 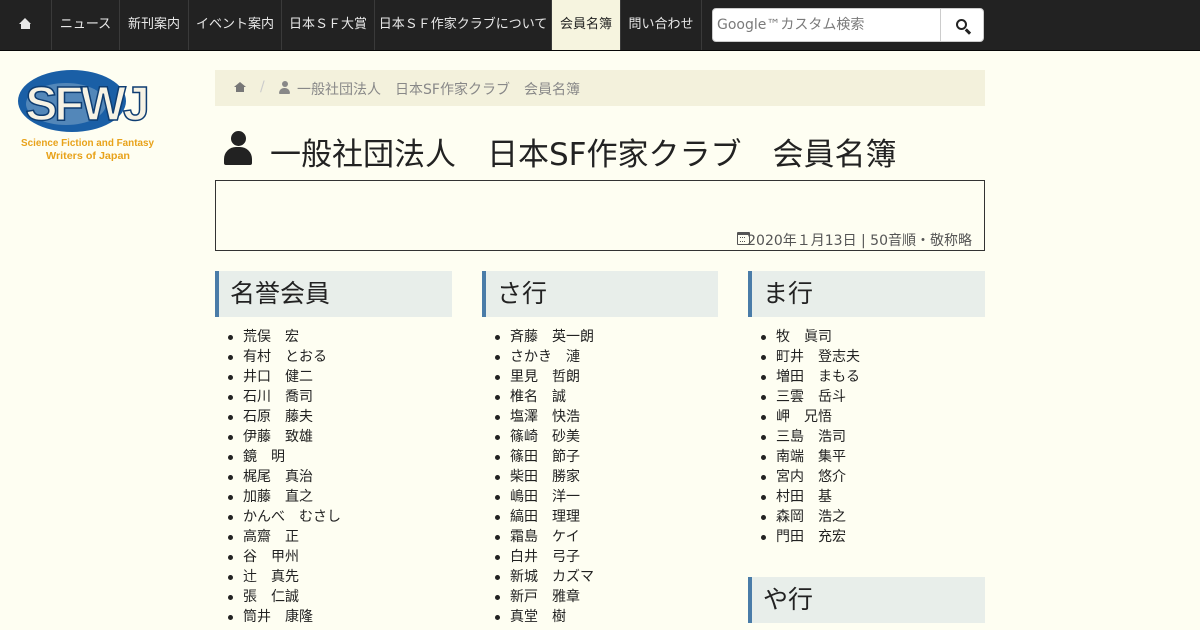 I want to click on member-item: 真堂 樹, so click(x=600, y=617).